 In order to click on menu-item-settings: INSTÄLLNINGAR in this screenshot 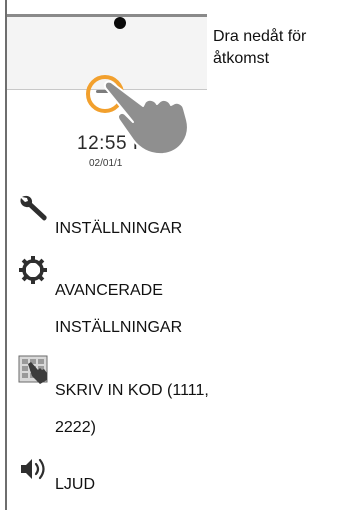, I will do `click(176, 222)`.